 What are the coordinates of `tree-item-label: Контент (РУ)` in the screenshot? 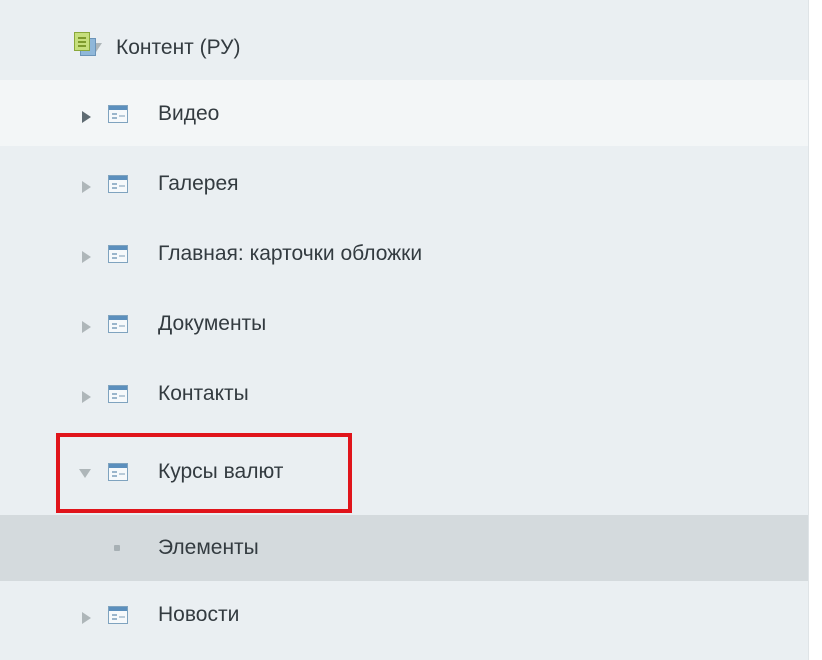 It's located at (178, 47).